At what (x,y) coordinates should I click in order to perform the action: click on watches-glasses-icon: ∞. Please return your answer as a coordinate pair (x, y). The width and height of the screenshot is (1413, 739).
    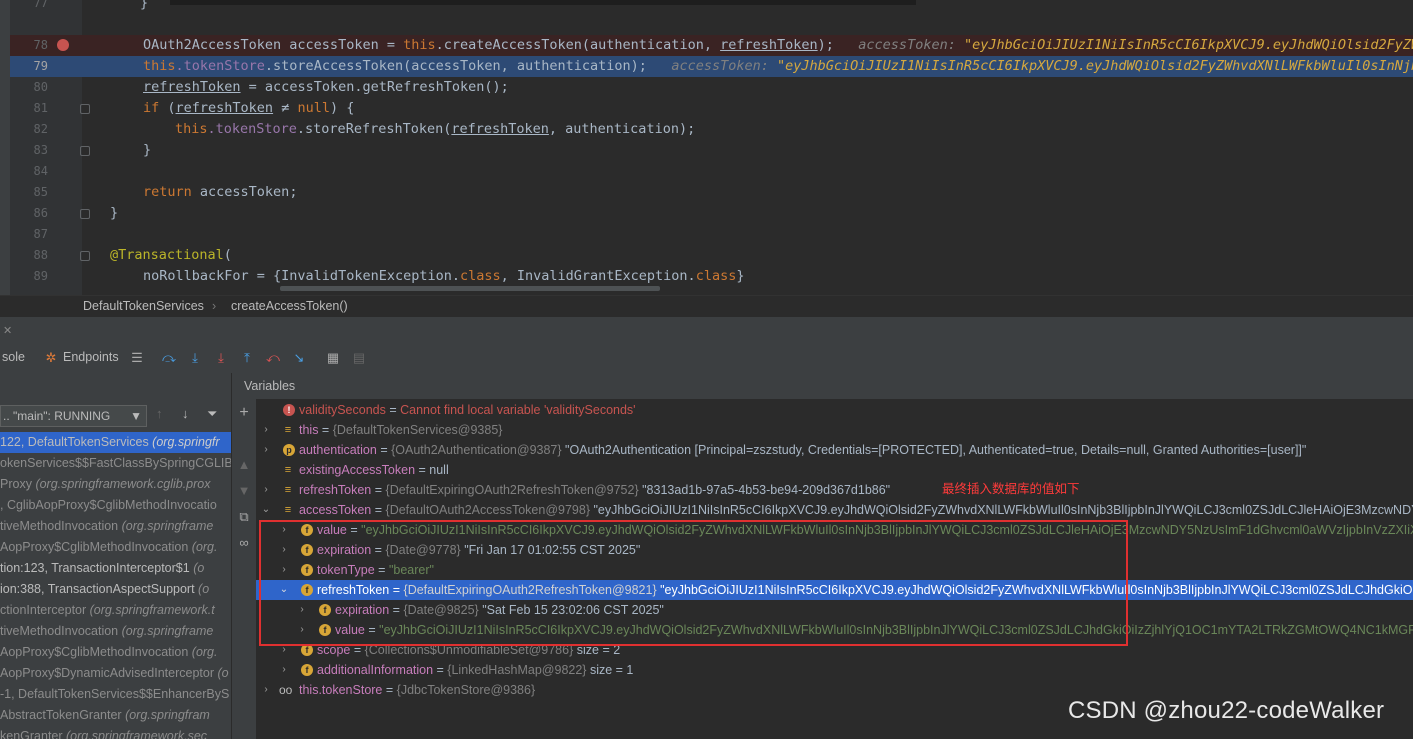
    Looking at the image, I should click on (244, 543).